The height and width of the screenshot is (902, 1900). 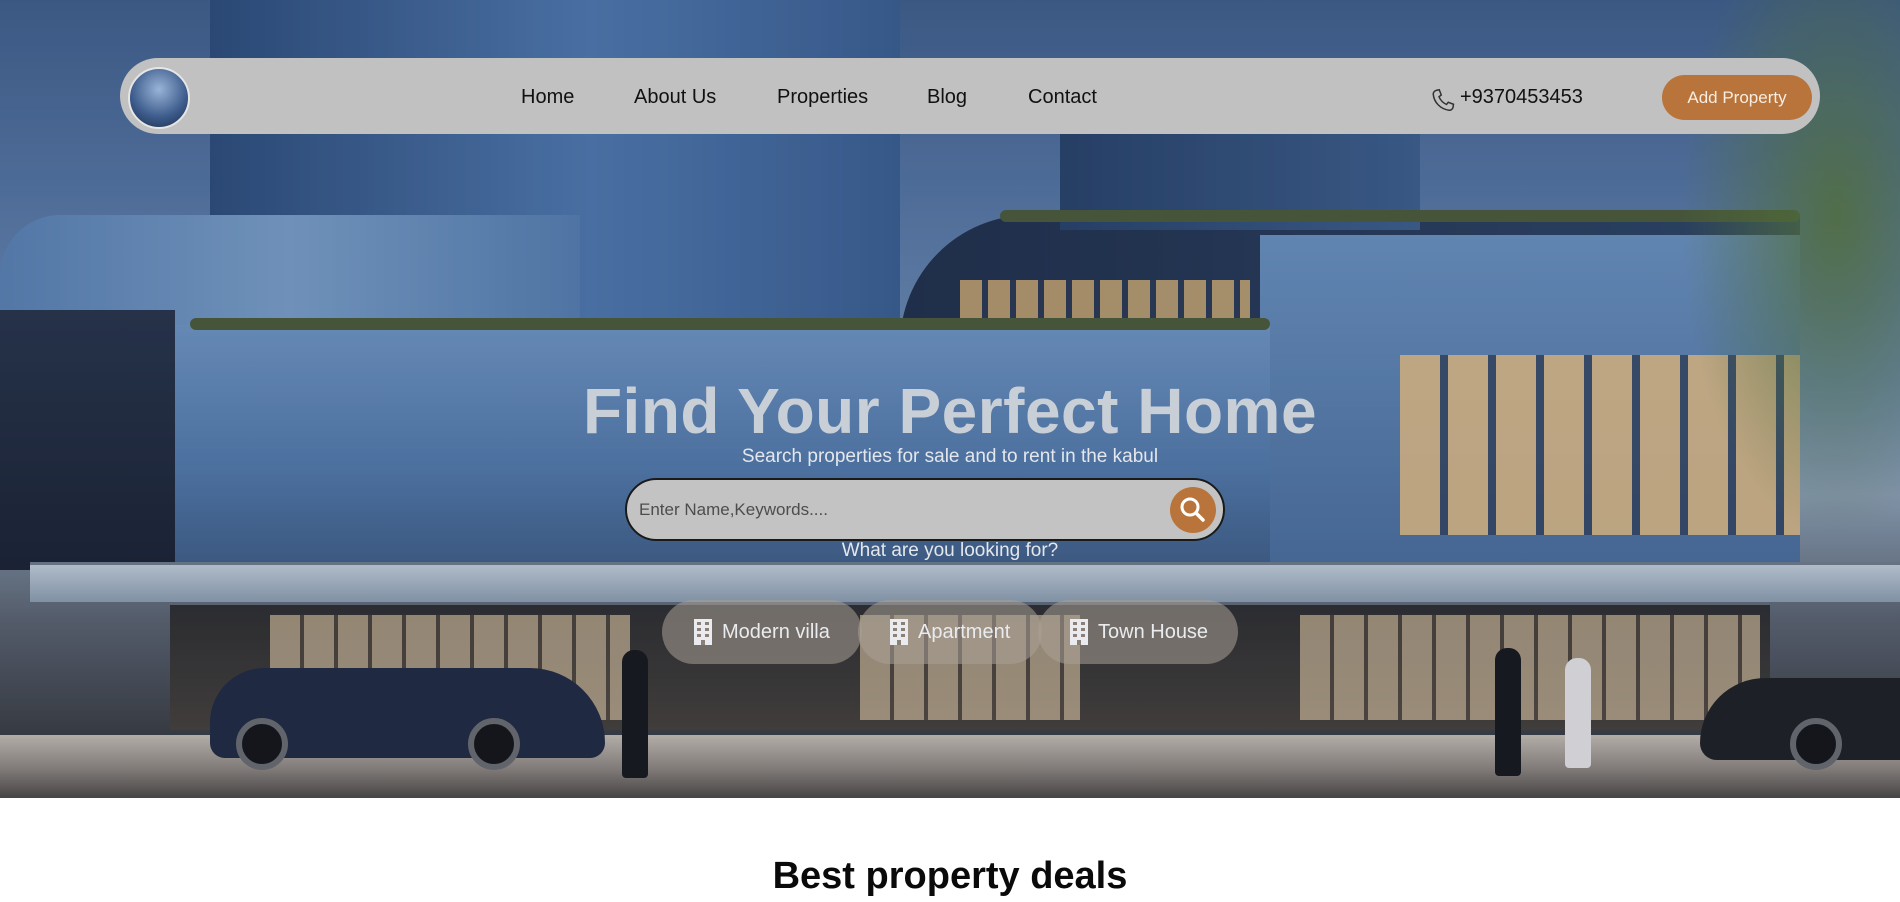 I want to click on building-logo-icon, so click(x=159, y=98).